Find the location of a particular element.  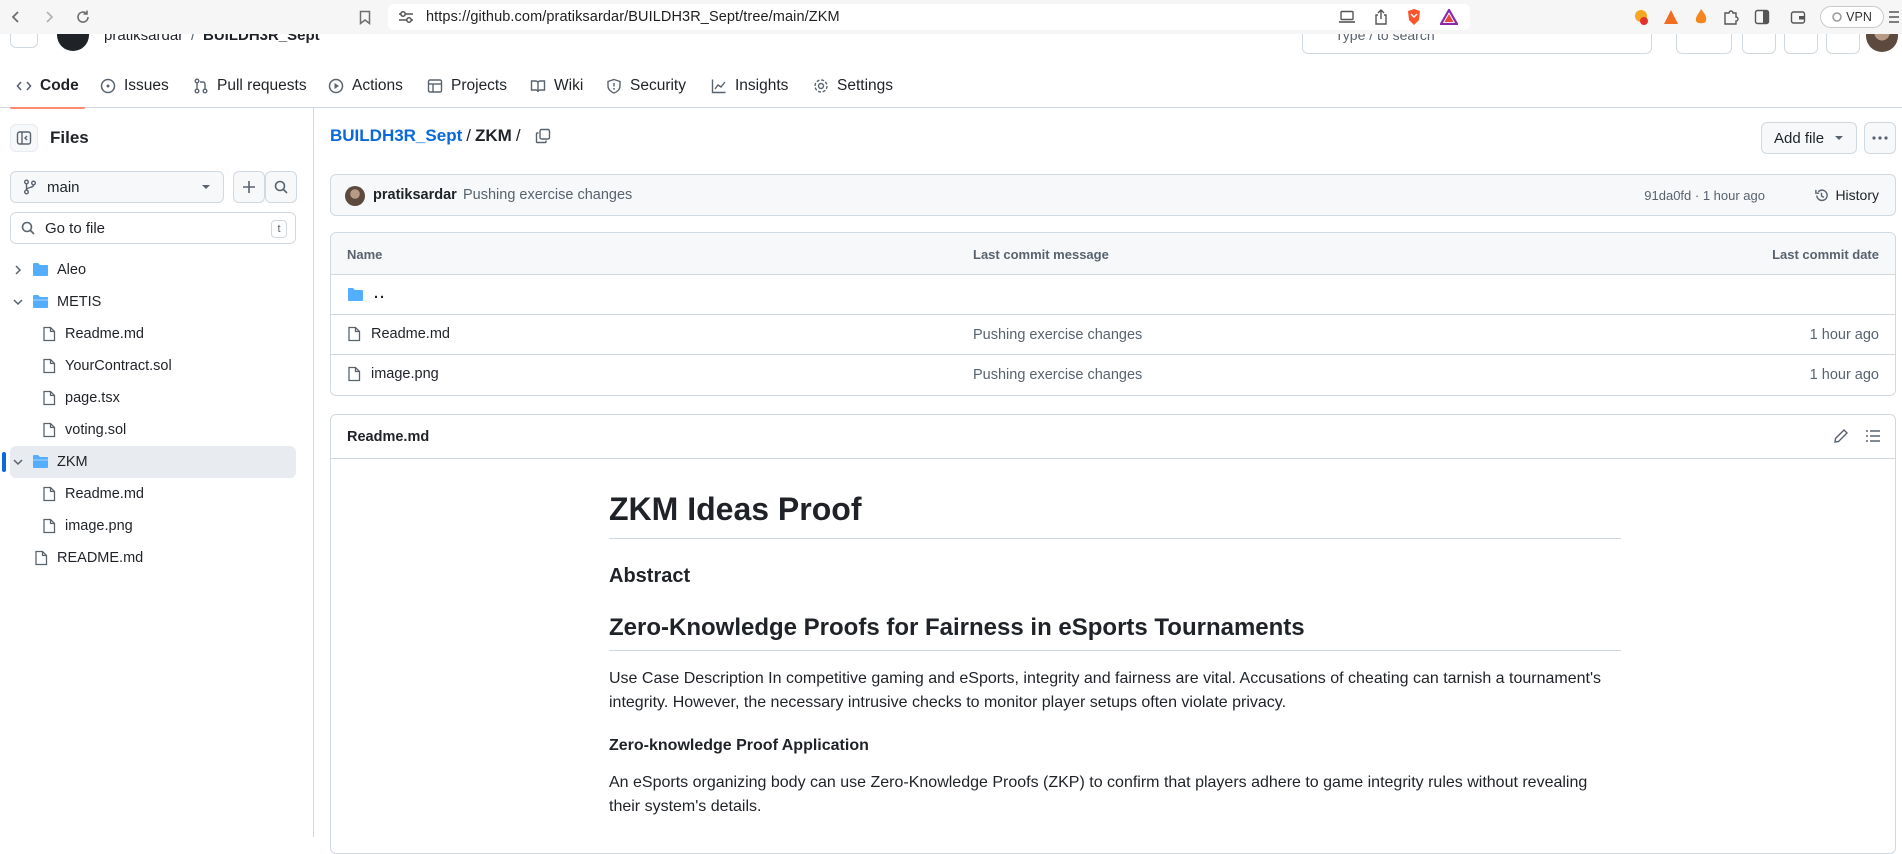

copy-path-icon is located at coordinates (543, 136).